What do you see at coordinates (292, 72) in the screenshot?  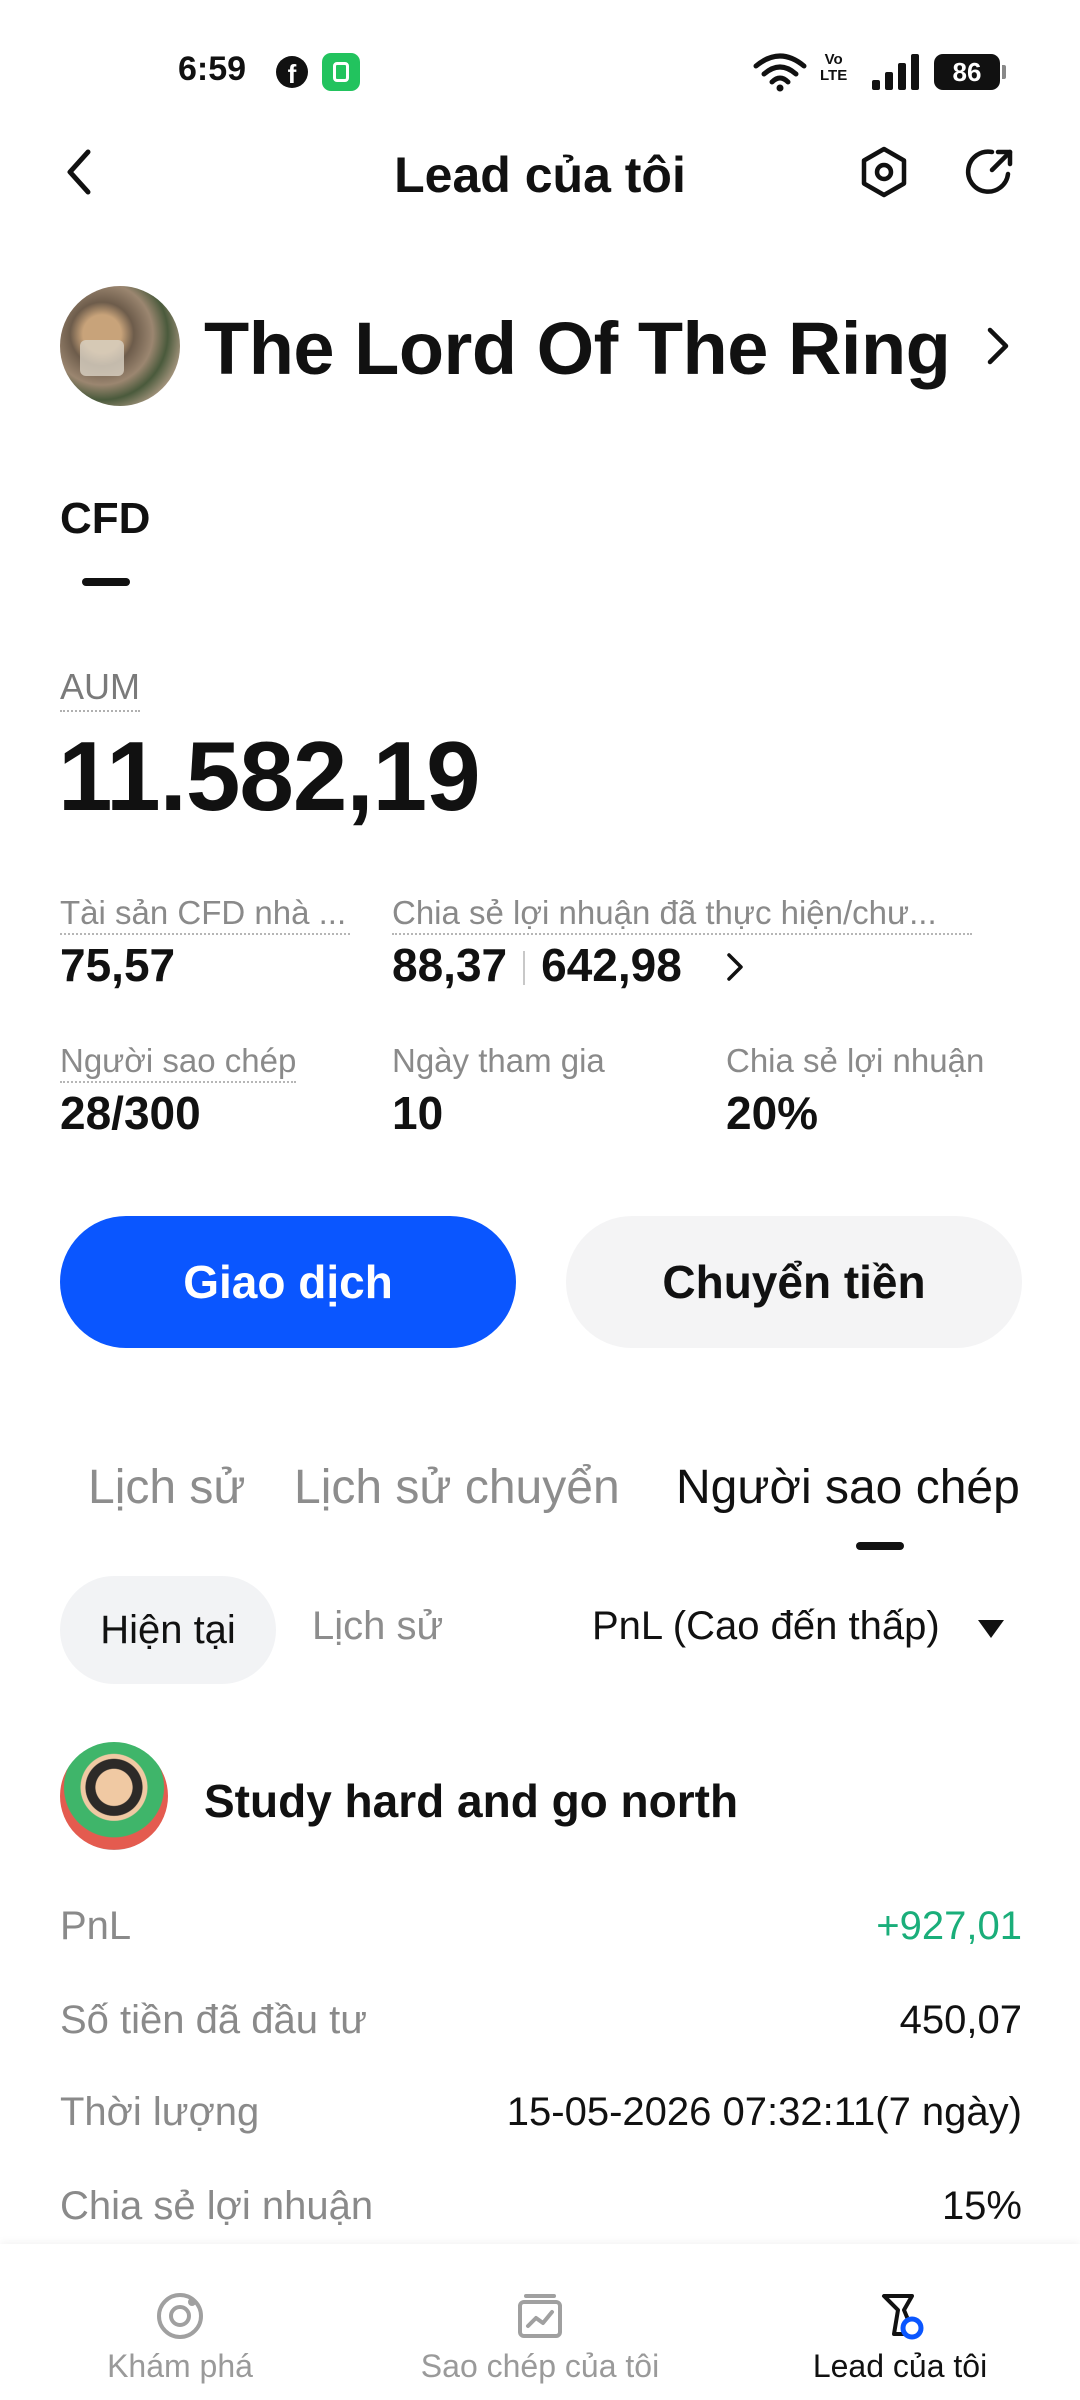 I see `facebook-icon: f` at bounding box center [292, 72].